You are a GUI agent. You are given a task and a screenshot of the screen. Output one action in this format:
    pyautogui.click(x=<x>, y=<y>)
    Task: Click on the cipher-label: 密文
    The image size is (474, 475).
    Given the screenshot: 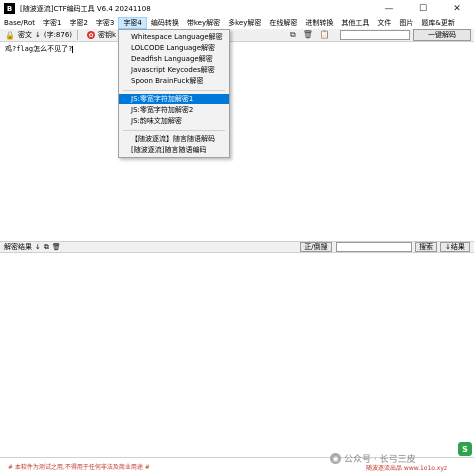 What is the action you would take?
    pyautogui.click(x=24, y=35)
    